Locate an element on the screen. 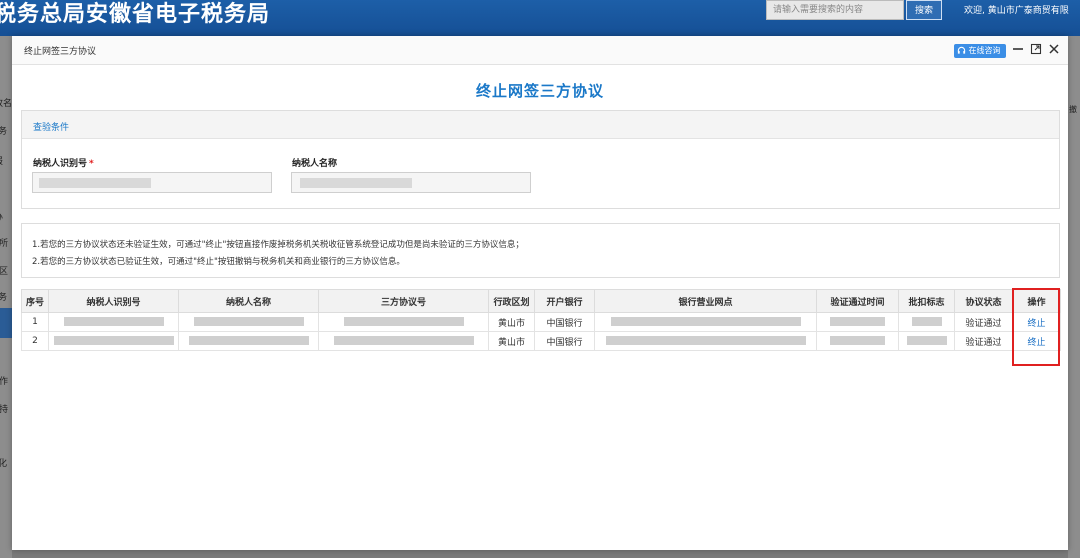  sidebar-fragment: 改名 is located at coordinates (6, 104).